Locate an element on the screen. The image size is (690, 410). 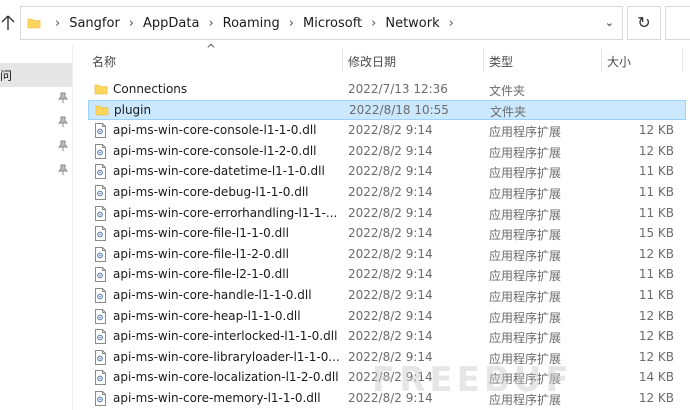
file-name: api-ms-win-core-interlocked-l1-1-0.dll is located at coordinates (225, 336).